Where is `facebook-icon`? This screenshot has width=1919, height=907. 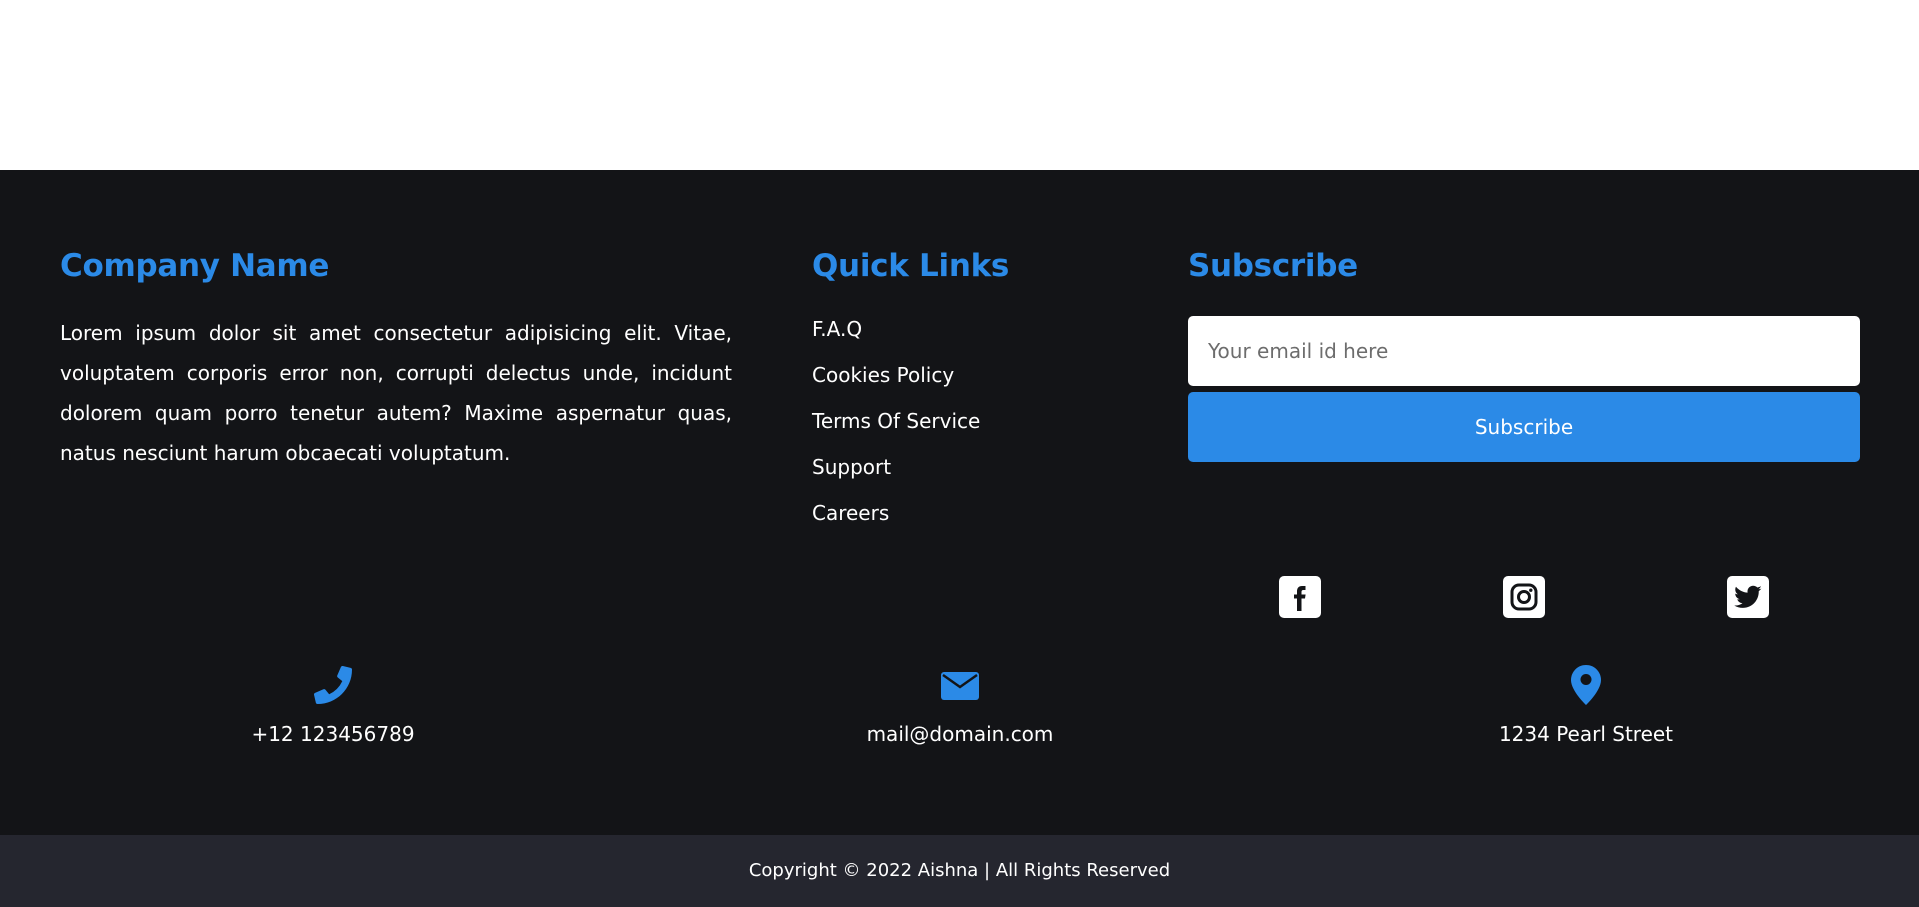 facebook-icon is located at coordinates (1300, 598).